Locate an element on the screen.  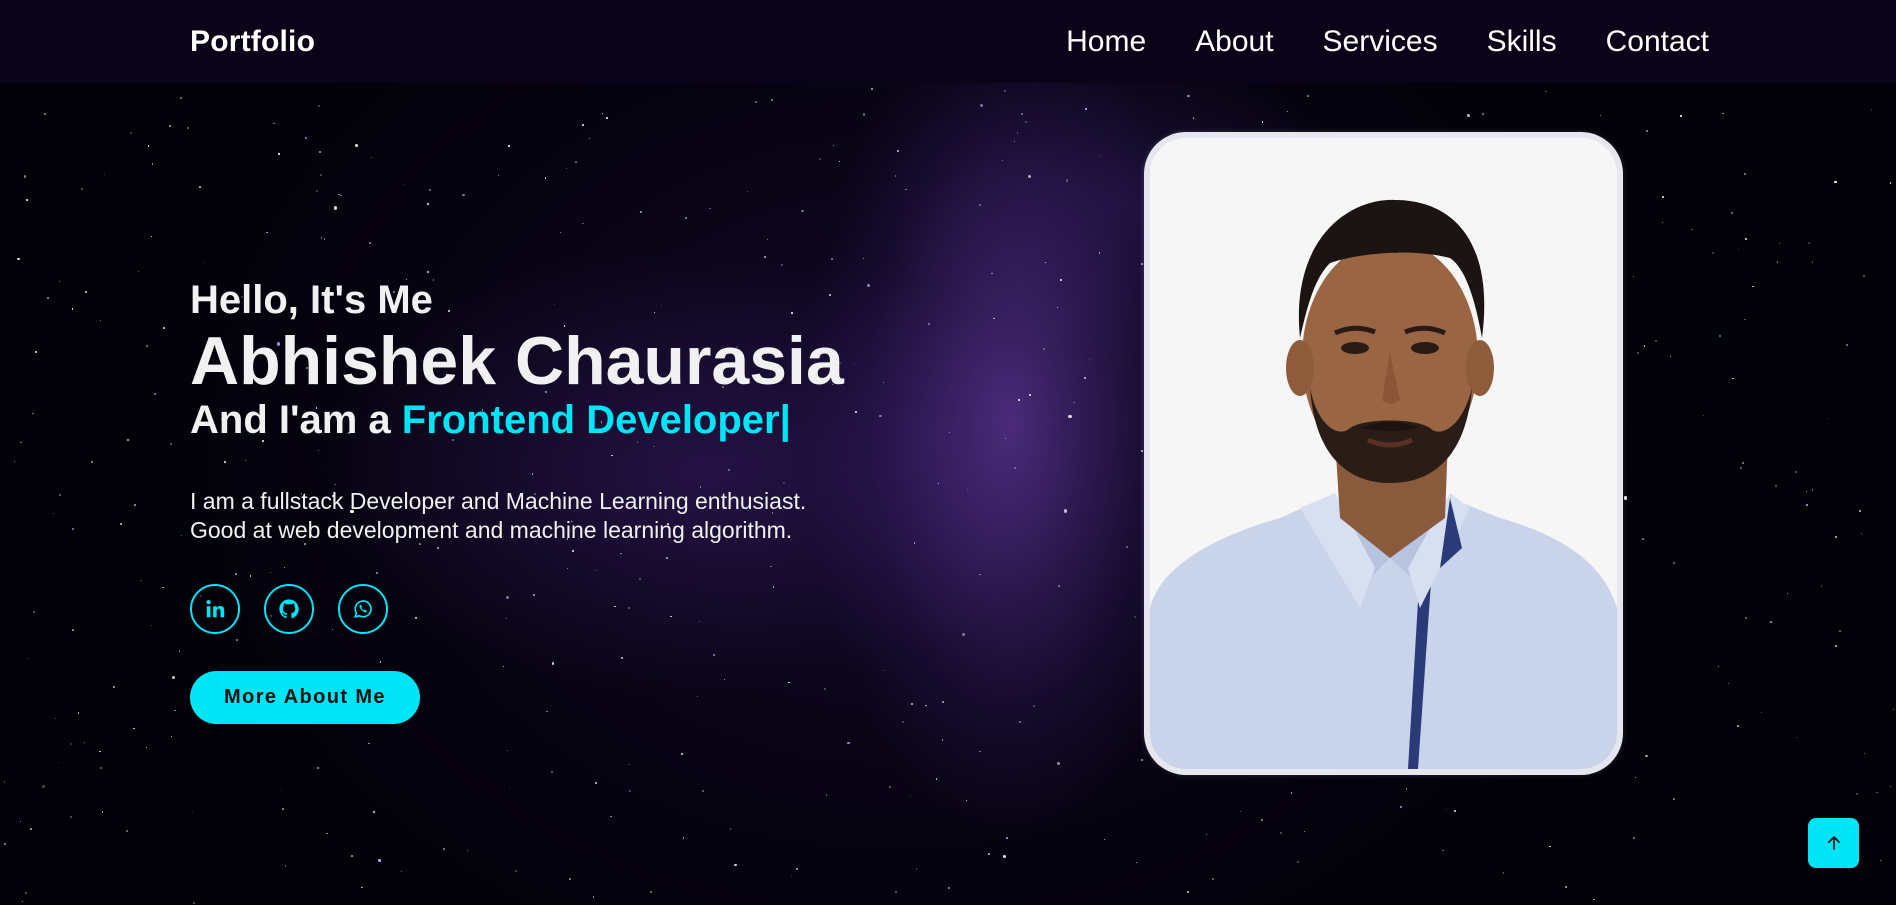
scroll-to-top-button is located at coordinates (1833, 843).